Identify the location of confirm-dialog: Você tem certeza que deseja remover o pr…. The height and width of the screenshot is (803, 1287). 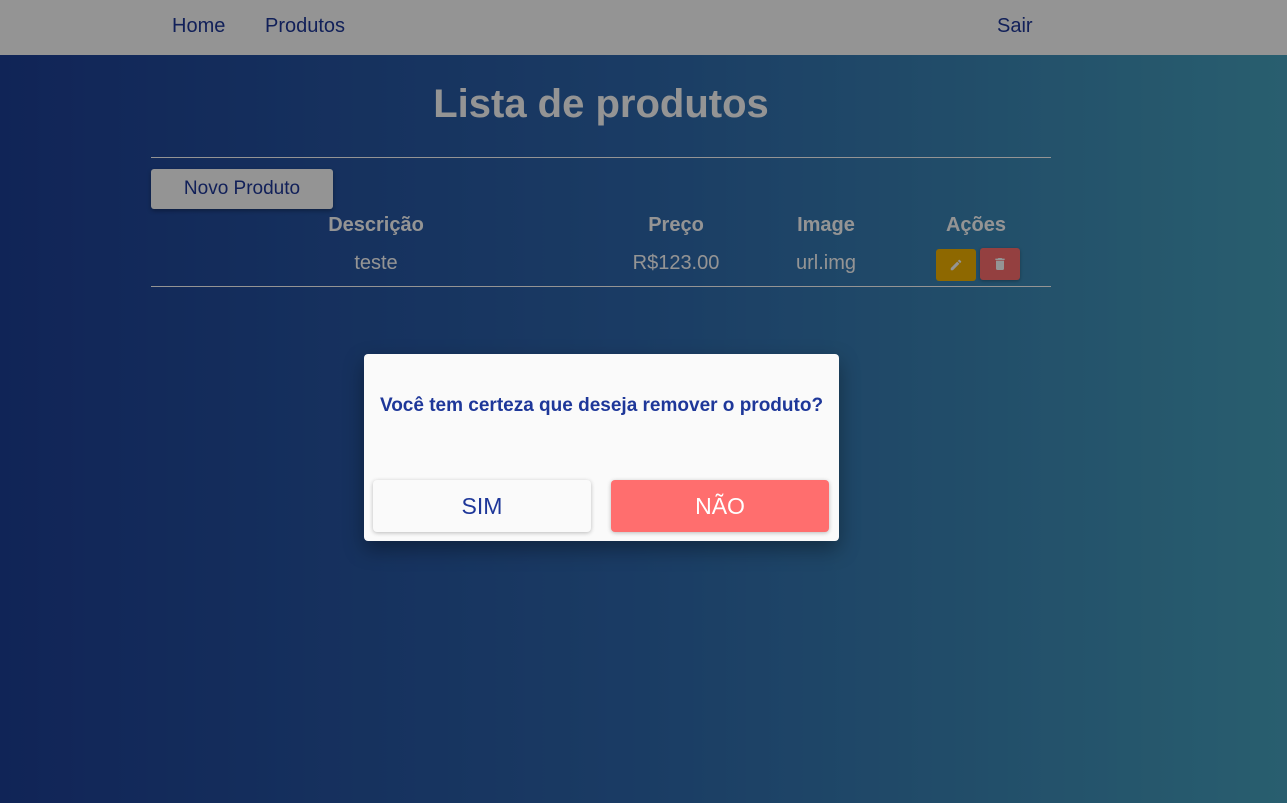
(601, 447).